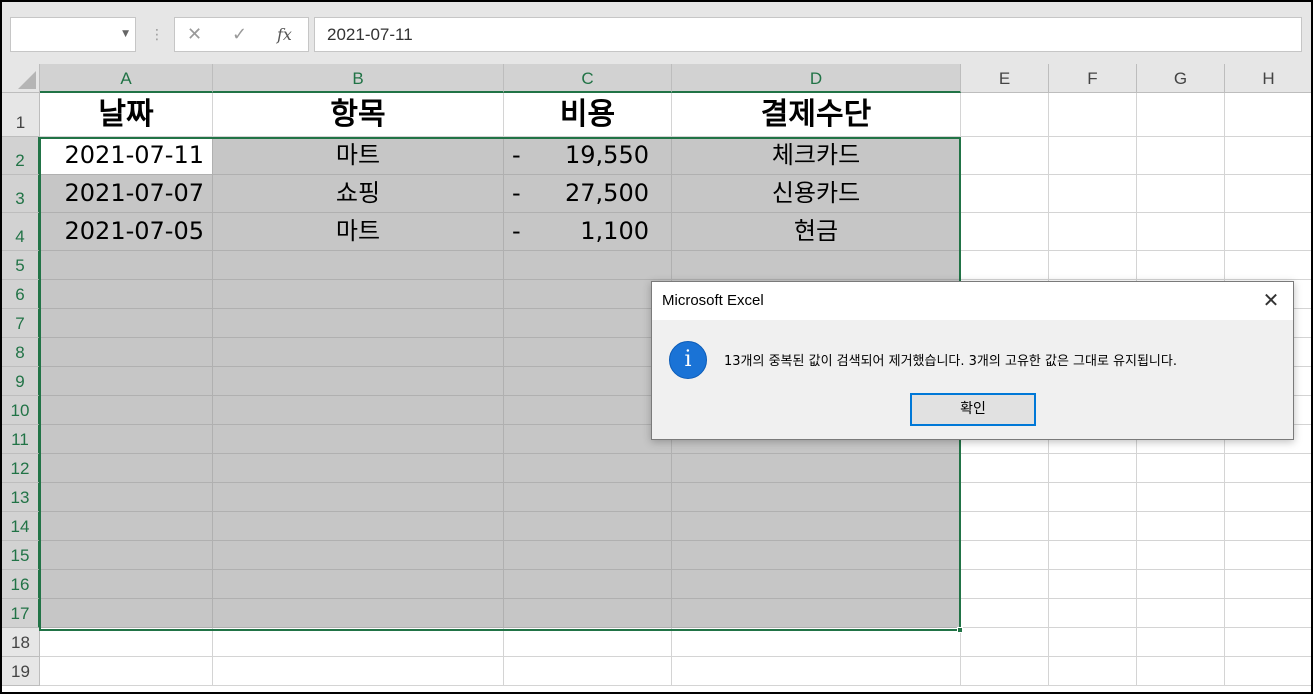  I want to click on cell-g5, so click(1181, 265).